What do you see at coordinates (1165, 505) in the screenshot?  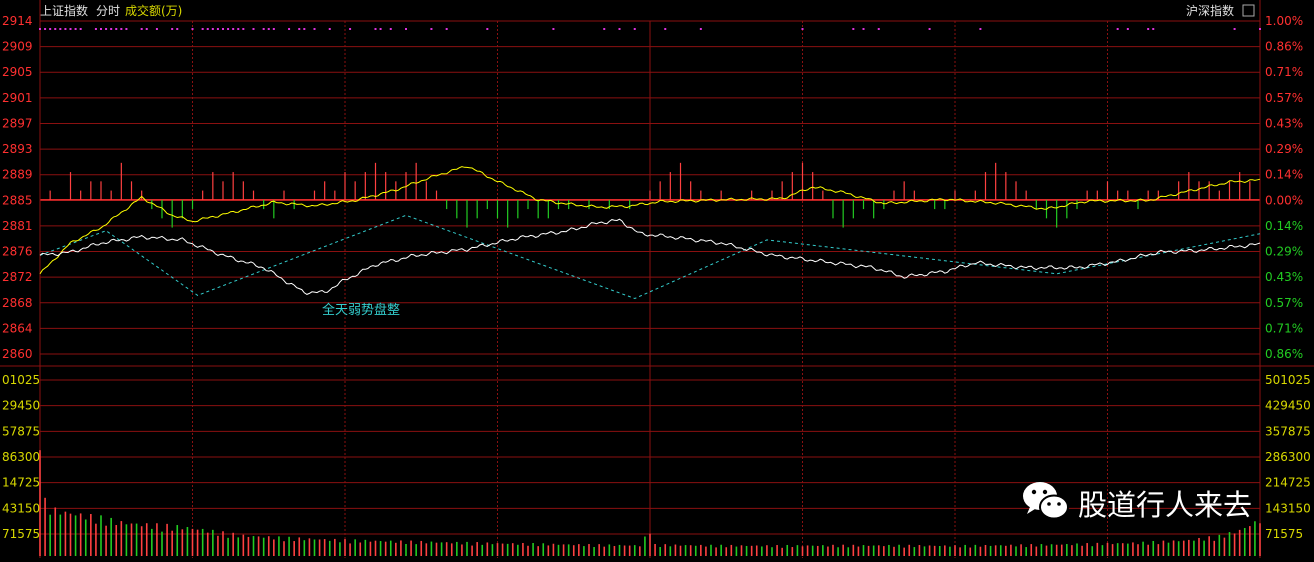 I see `watermark-text: 股道行人来去` at bounding box center [1165, 505].